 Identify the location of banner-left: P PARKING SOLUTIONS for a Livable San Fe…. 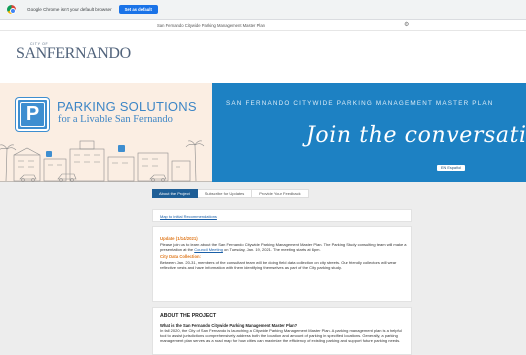
(106, 132).